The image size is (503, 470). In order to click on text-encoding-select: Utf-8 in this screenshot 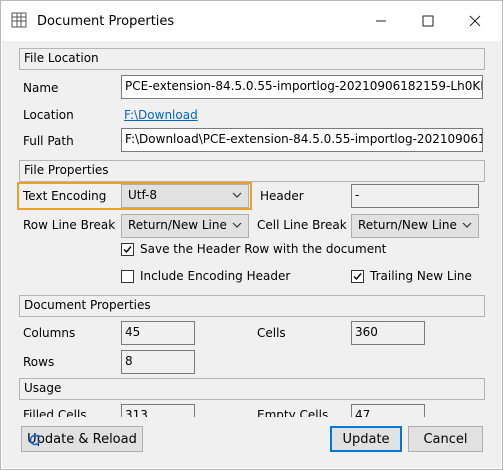, I will do `click(185, 196)`.